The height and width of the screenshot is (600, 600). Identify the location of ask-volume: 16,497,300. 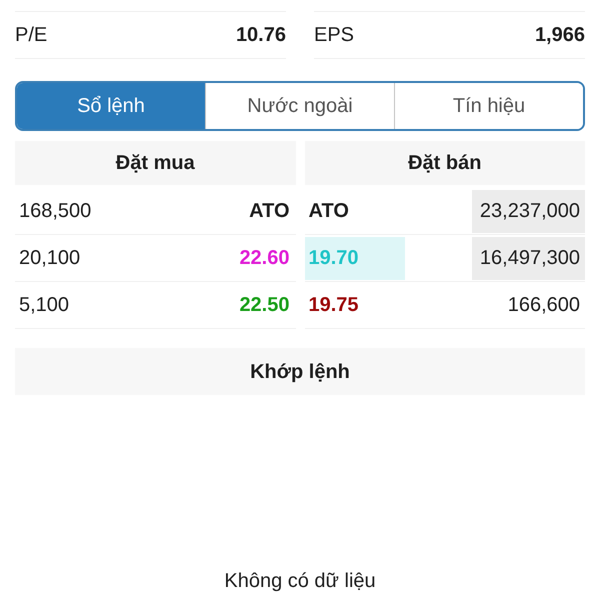
(528, 258).